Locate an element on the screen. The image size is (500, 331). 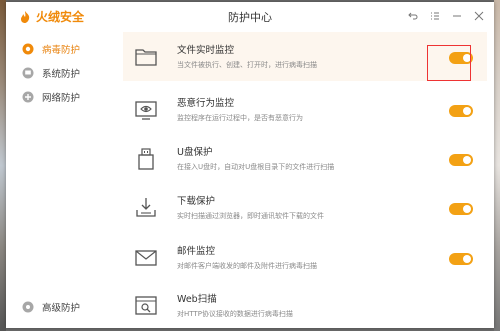
eye-monitor-icon is located at coordinates (146, 110).